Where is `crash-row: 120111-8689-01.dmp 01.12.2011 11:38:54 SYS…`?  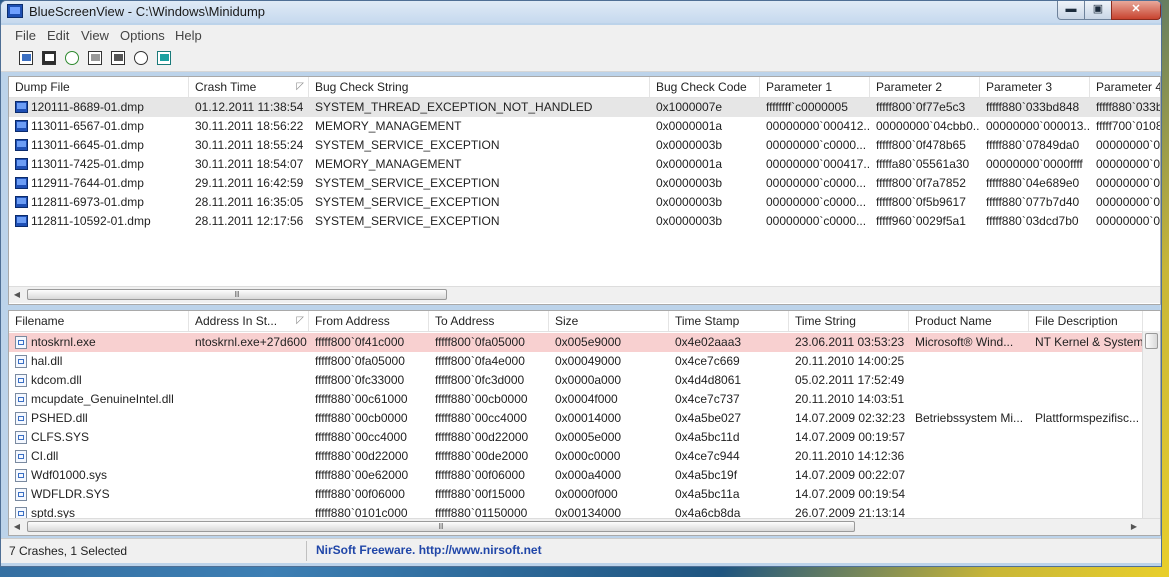
crash-row: 120111-8689-01.dmp 01.12.2011 11:38:54 SYS… is located at coordinates (584, 107).